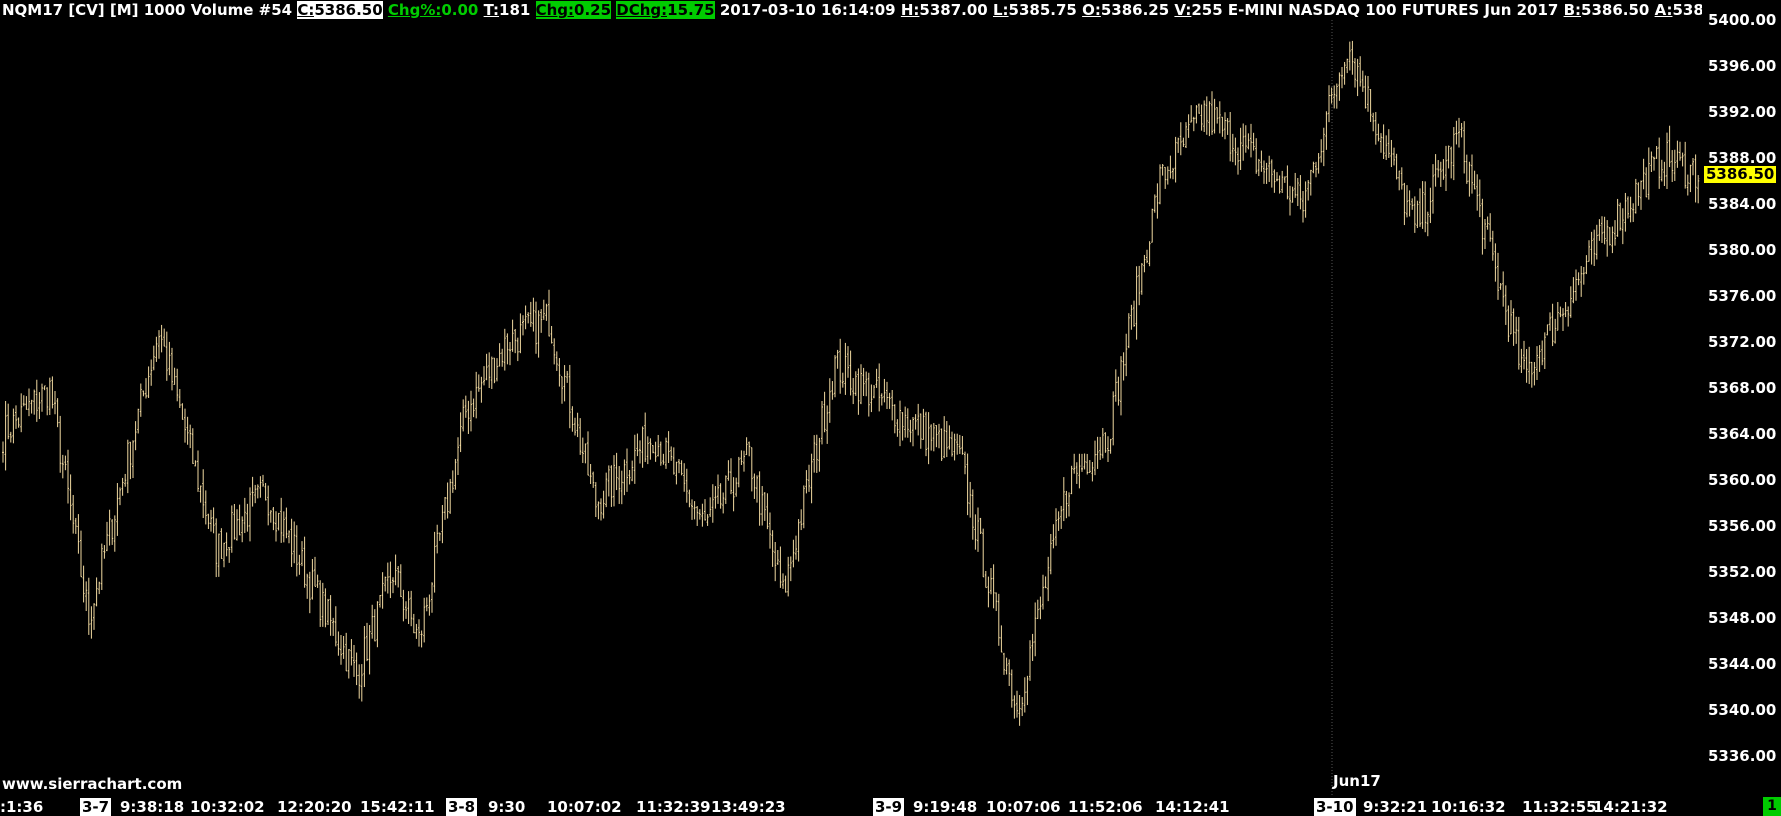  What do you see at coordinates (1663, 10) in the screenshot?
I see `ask-label: A:` at bounding box center [1663, 10].